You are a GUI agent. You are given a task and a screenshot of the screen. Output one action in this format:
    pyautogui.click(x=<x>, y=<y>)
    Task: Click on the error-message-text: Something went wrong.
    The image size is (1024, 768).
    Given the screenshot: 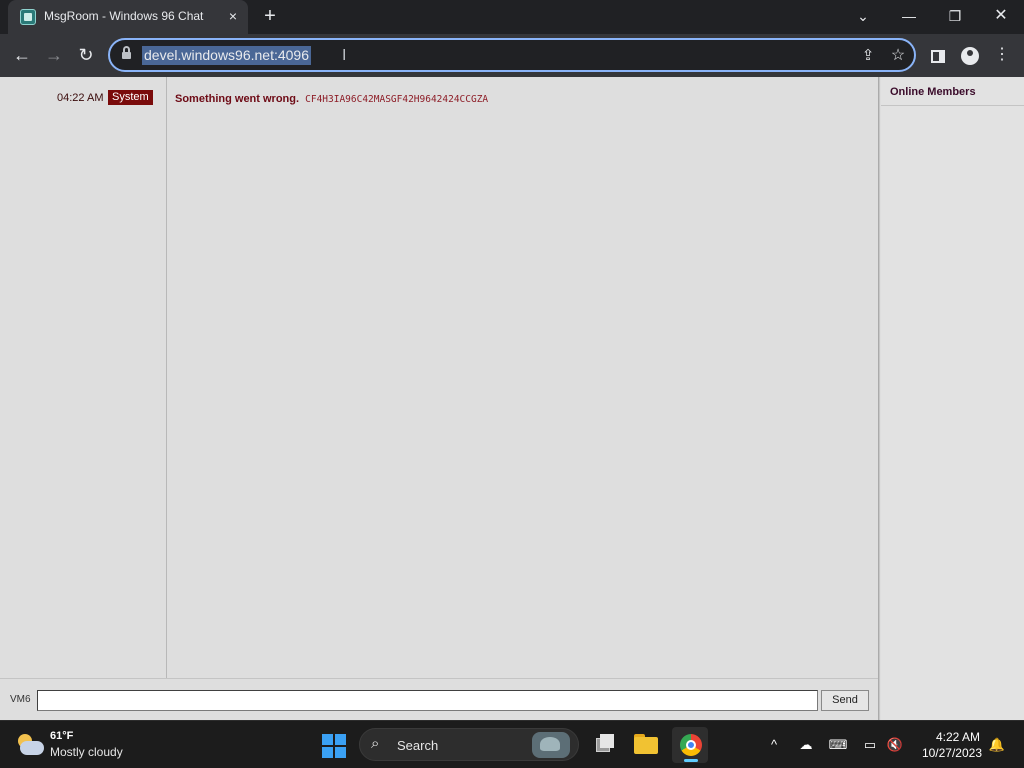 What is the action you would take?
    pyautogui.click(x=237, y=99)
    